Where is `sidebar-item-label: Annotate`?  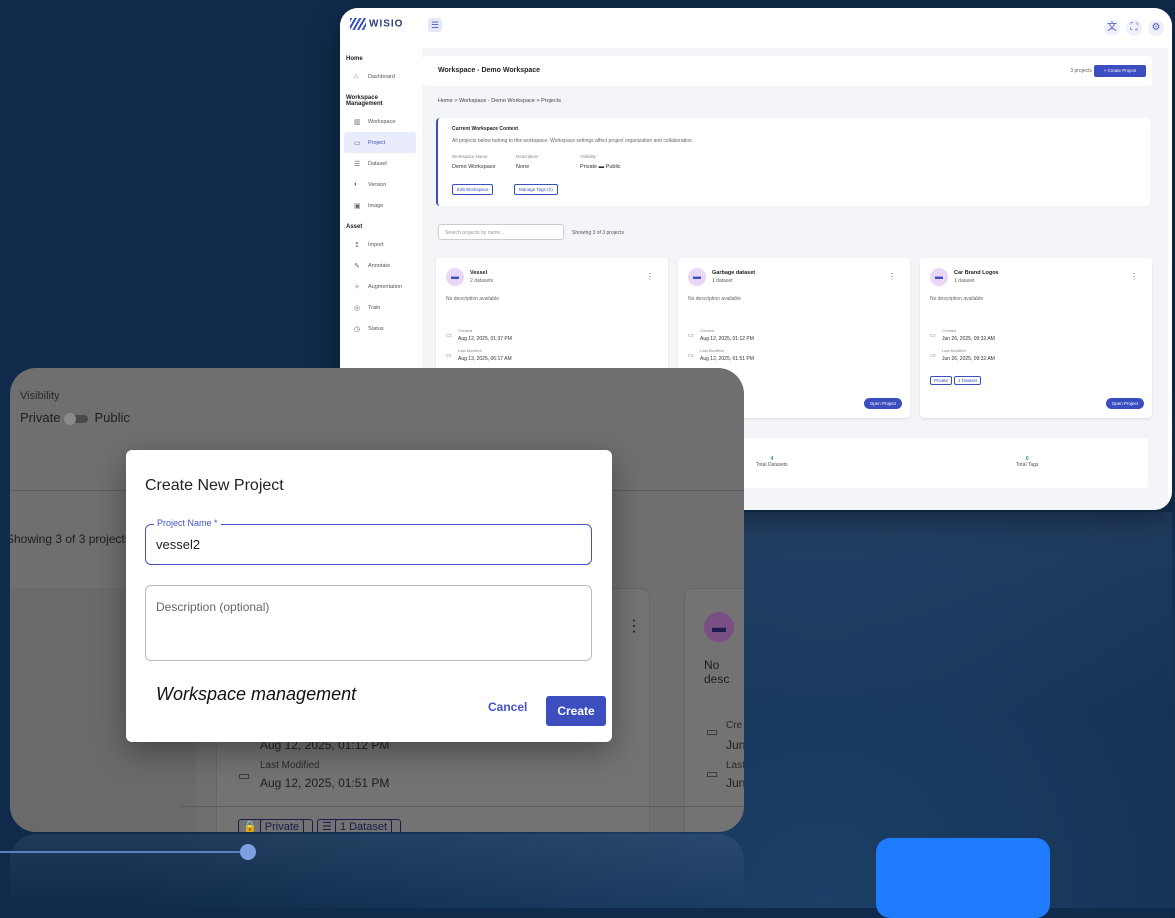 sidebar-item-label: Annotate is located at coordinates (379, 265).